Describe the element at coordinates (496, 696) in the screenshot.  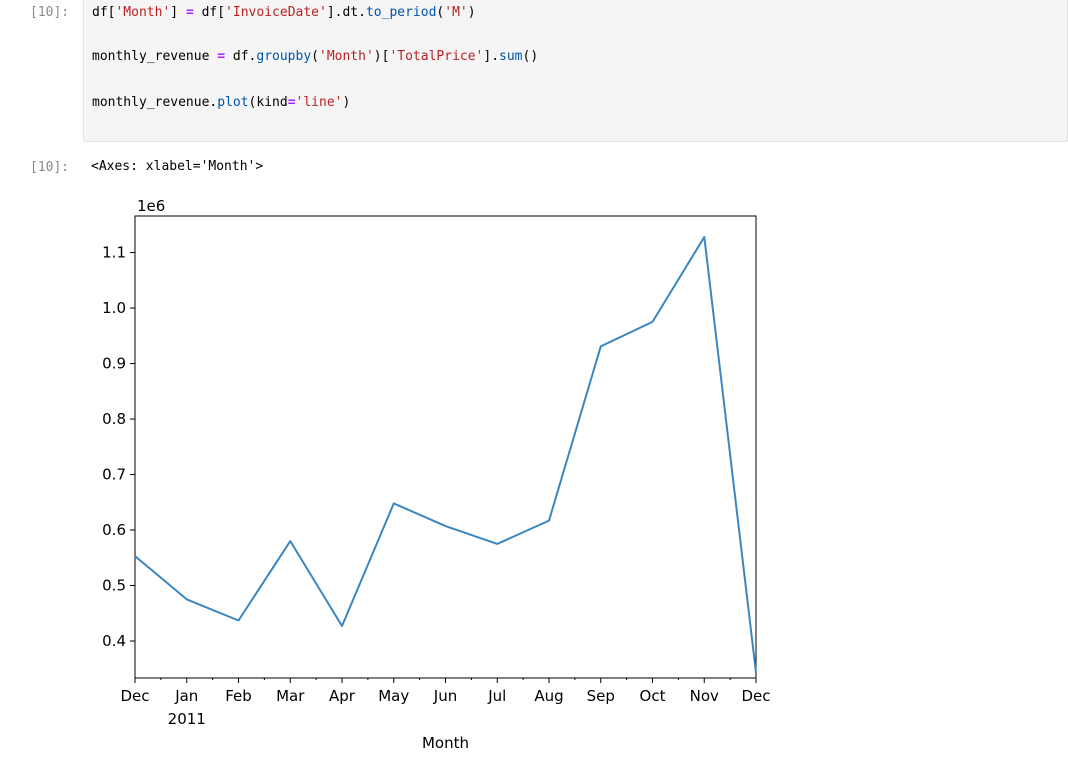
I see `x-tick-label: Jul` at that location.